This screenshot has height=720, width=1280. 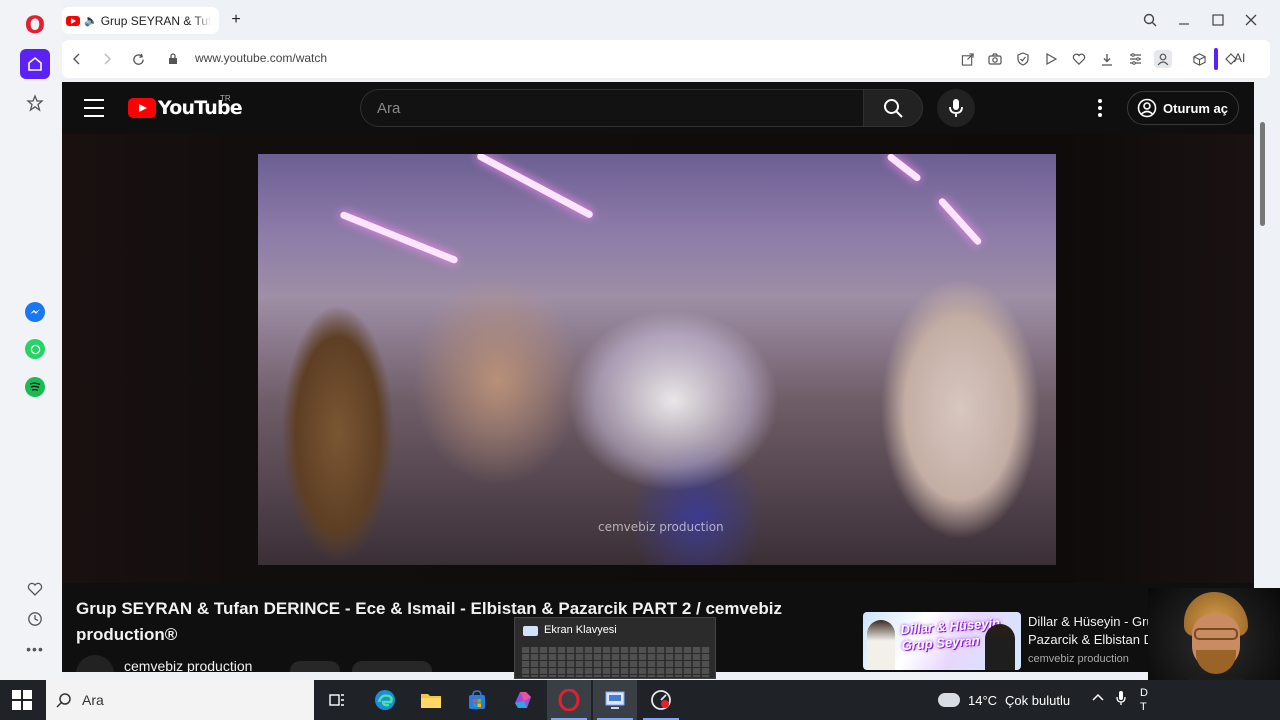 I want to click on recommended-channel: cemvebiz production, so click(x=1078, y=659).